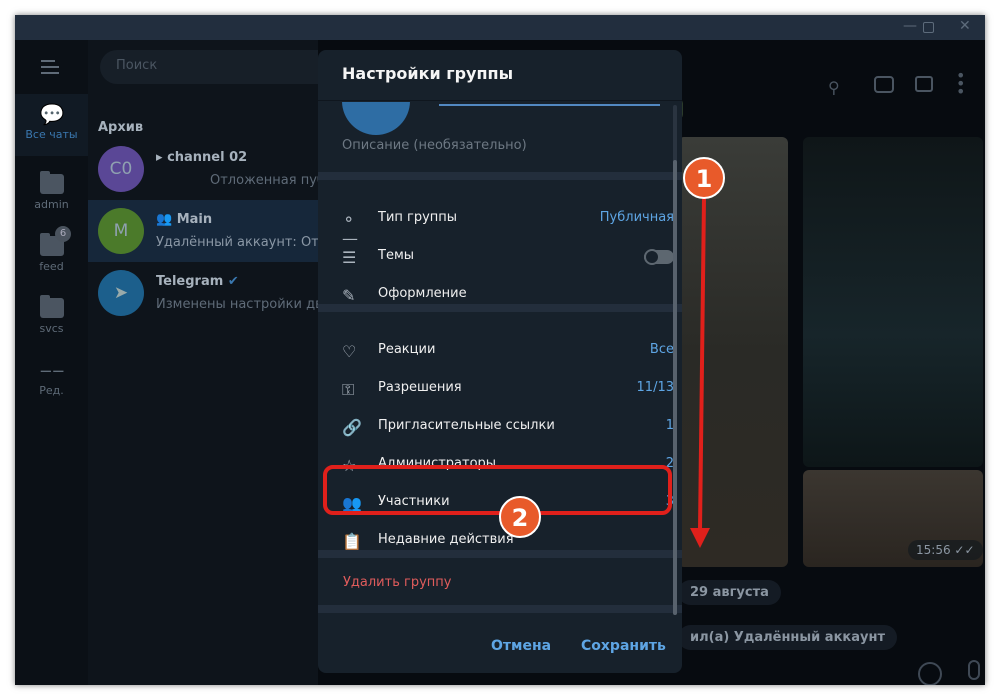 This screenshot has width=1000, height=700. What do you see at coordinates (520, 518) in the screenshot?
I see `marker-2-label: 2` at bounding box center [520, 518].